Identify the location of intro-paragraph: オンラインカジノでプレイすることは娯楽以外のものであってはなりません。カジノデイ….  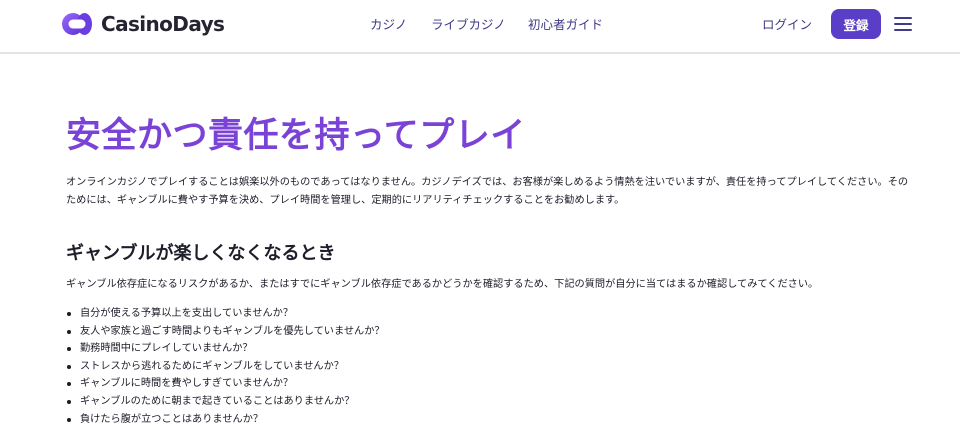
(487, 191).